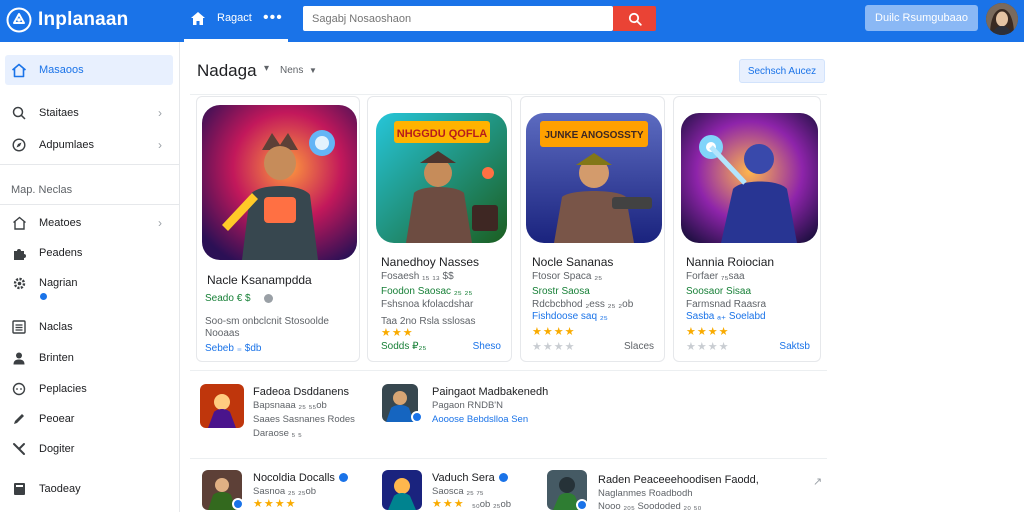 This screenshot has height=512, width=1024. I want to click on nav-tab-label: Ragact, so click(234, 18).